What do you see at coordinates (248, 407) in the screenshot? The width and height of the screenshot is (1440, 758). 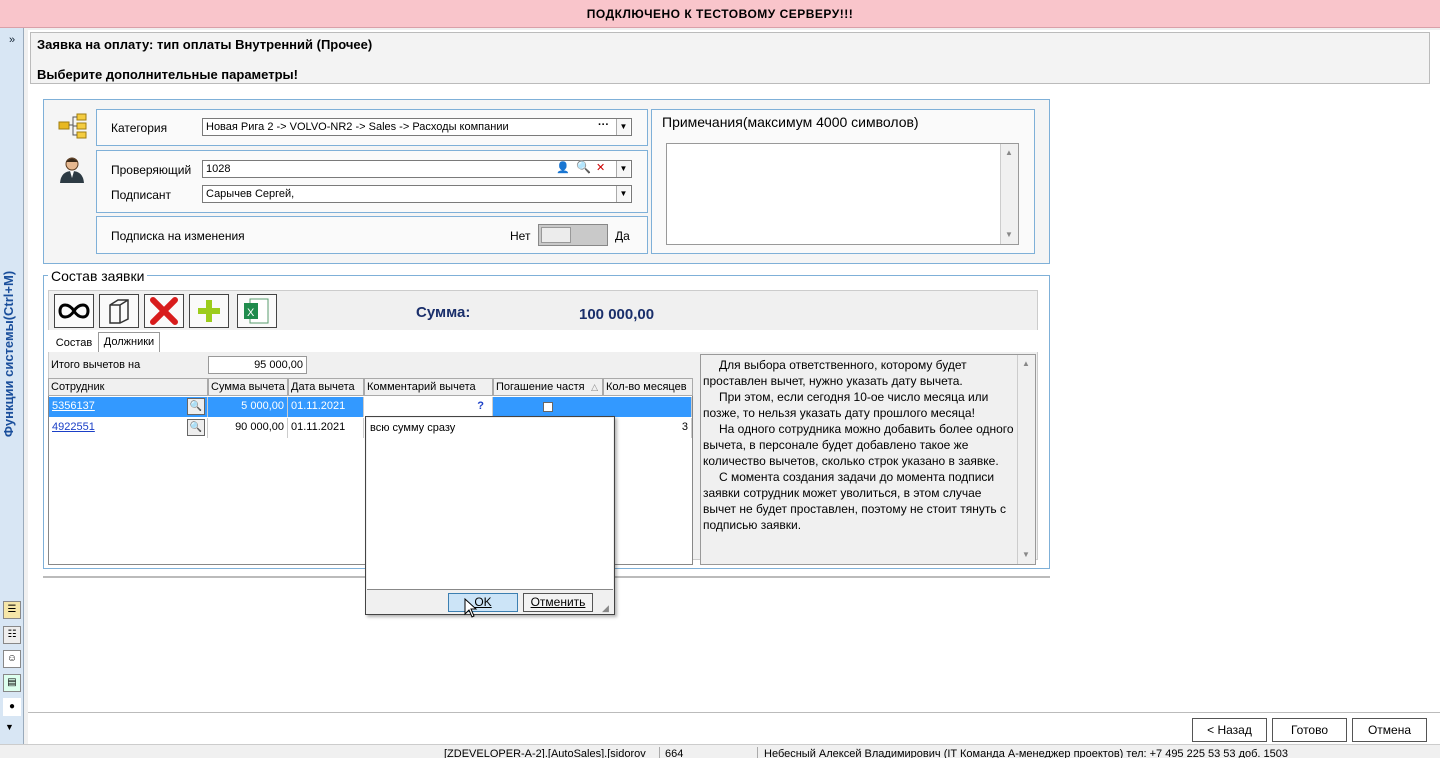 I see `amount-cell: 5 000,00` at bounding box center [248, 407].